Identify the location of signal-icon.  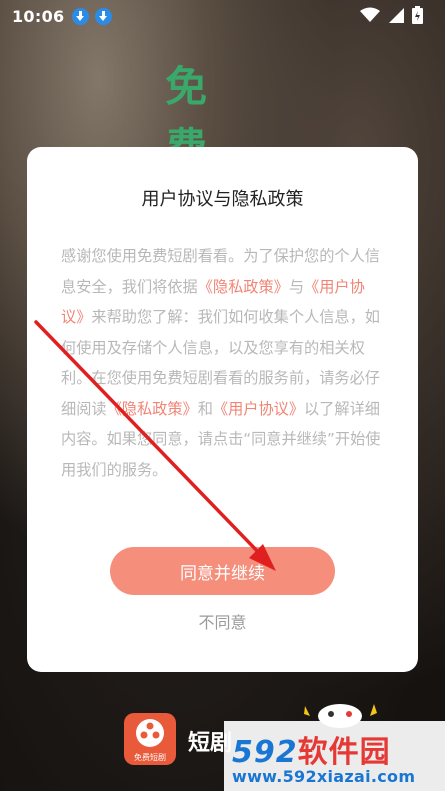
(396, 15).